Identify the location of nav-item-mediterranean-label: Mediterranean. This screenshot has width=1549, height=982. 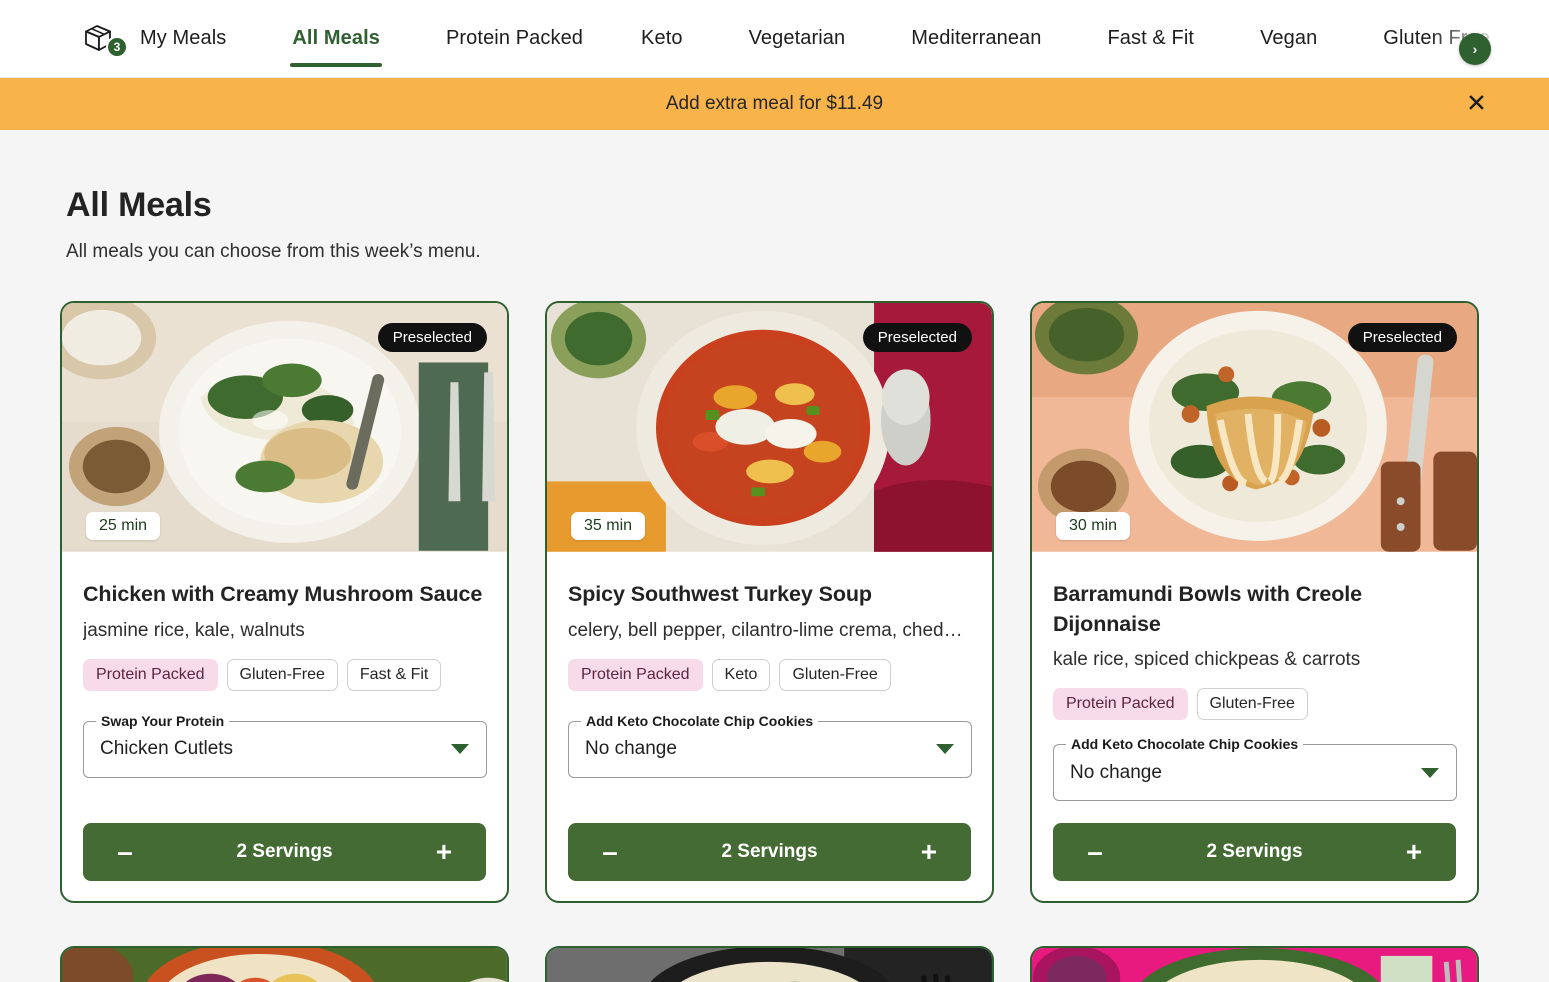
(976, 38).